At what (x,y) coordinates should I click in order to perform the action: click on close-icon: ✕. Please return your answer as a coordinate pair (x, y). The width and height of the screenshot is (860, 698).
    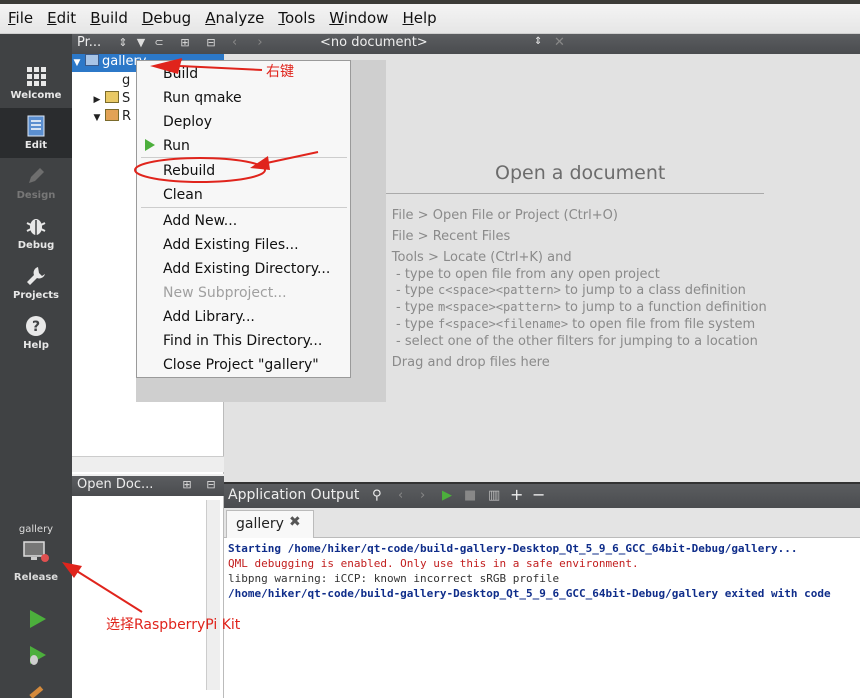
    Looking at the image, I should click on (559, 42).